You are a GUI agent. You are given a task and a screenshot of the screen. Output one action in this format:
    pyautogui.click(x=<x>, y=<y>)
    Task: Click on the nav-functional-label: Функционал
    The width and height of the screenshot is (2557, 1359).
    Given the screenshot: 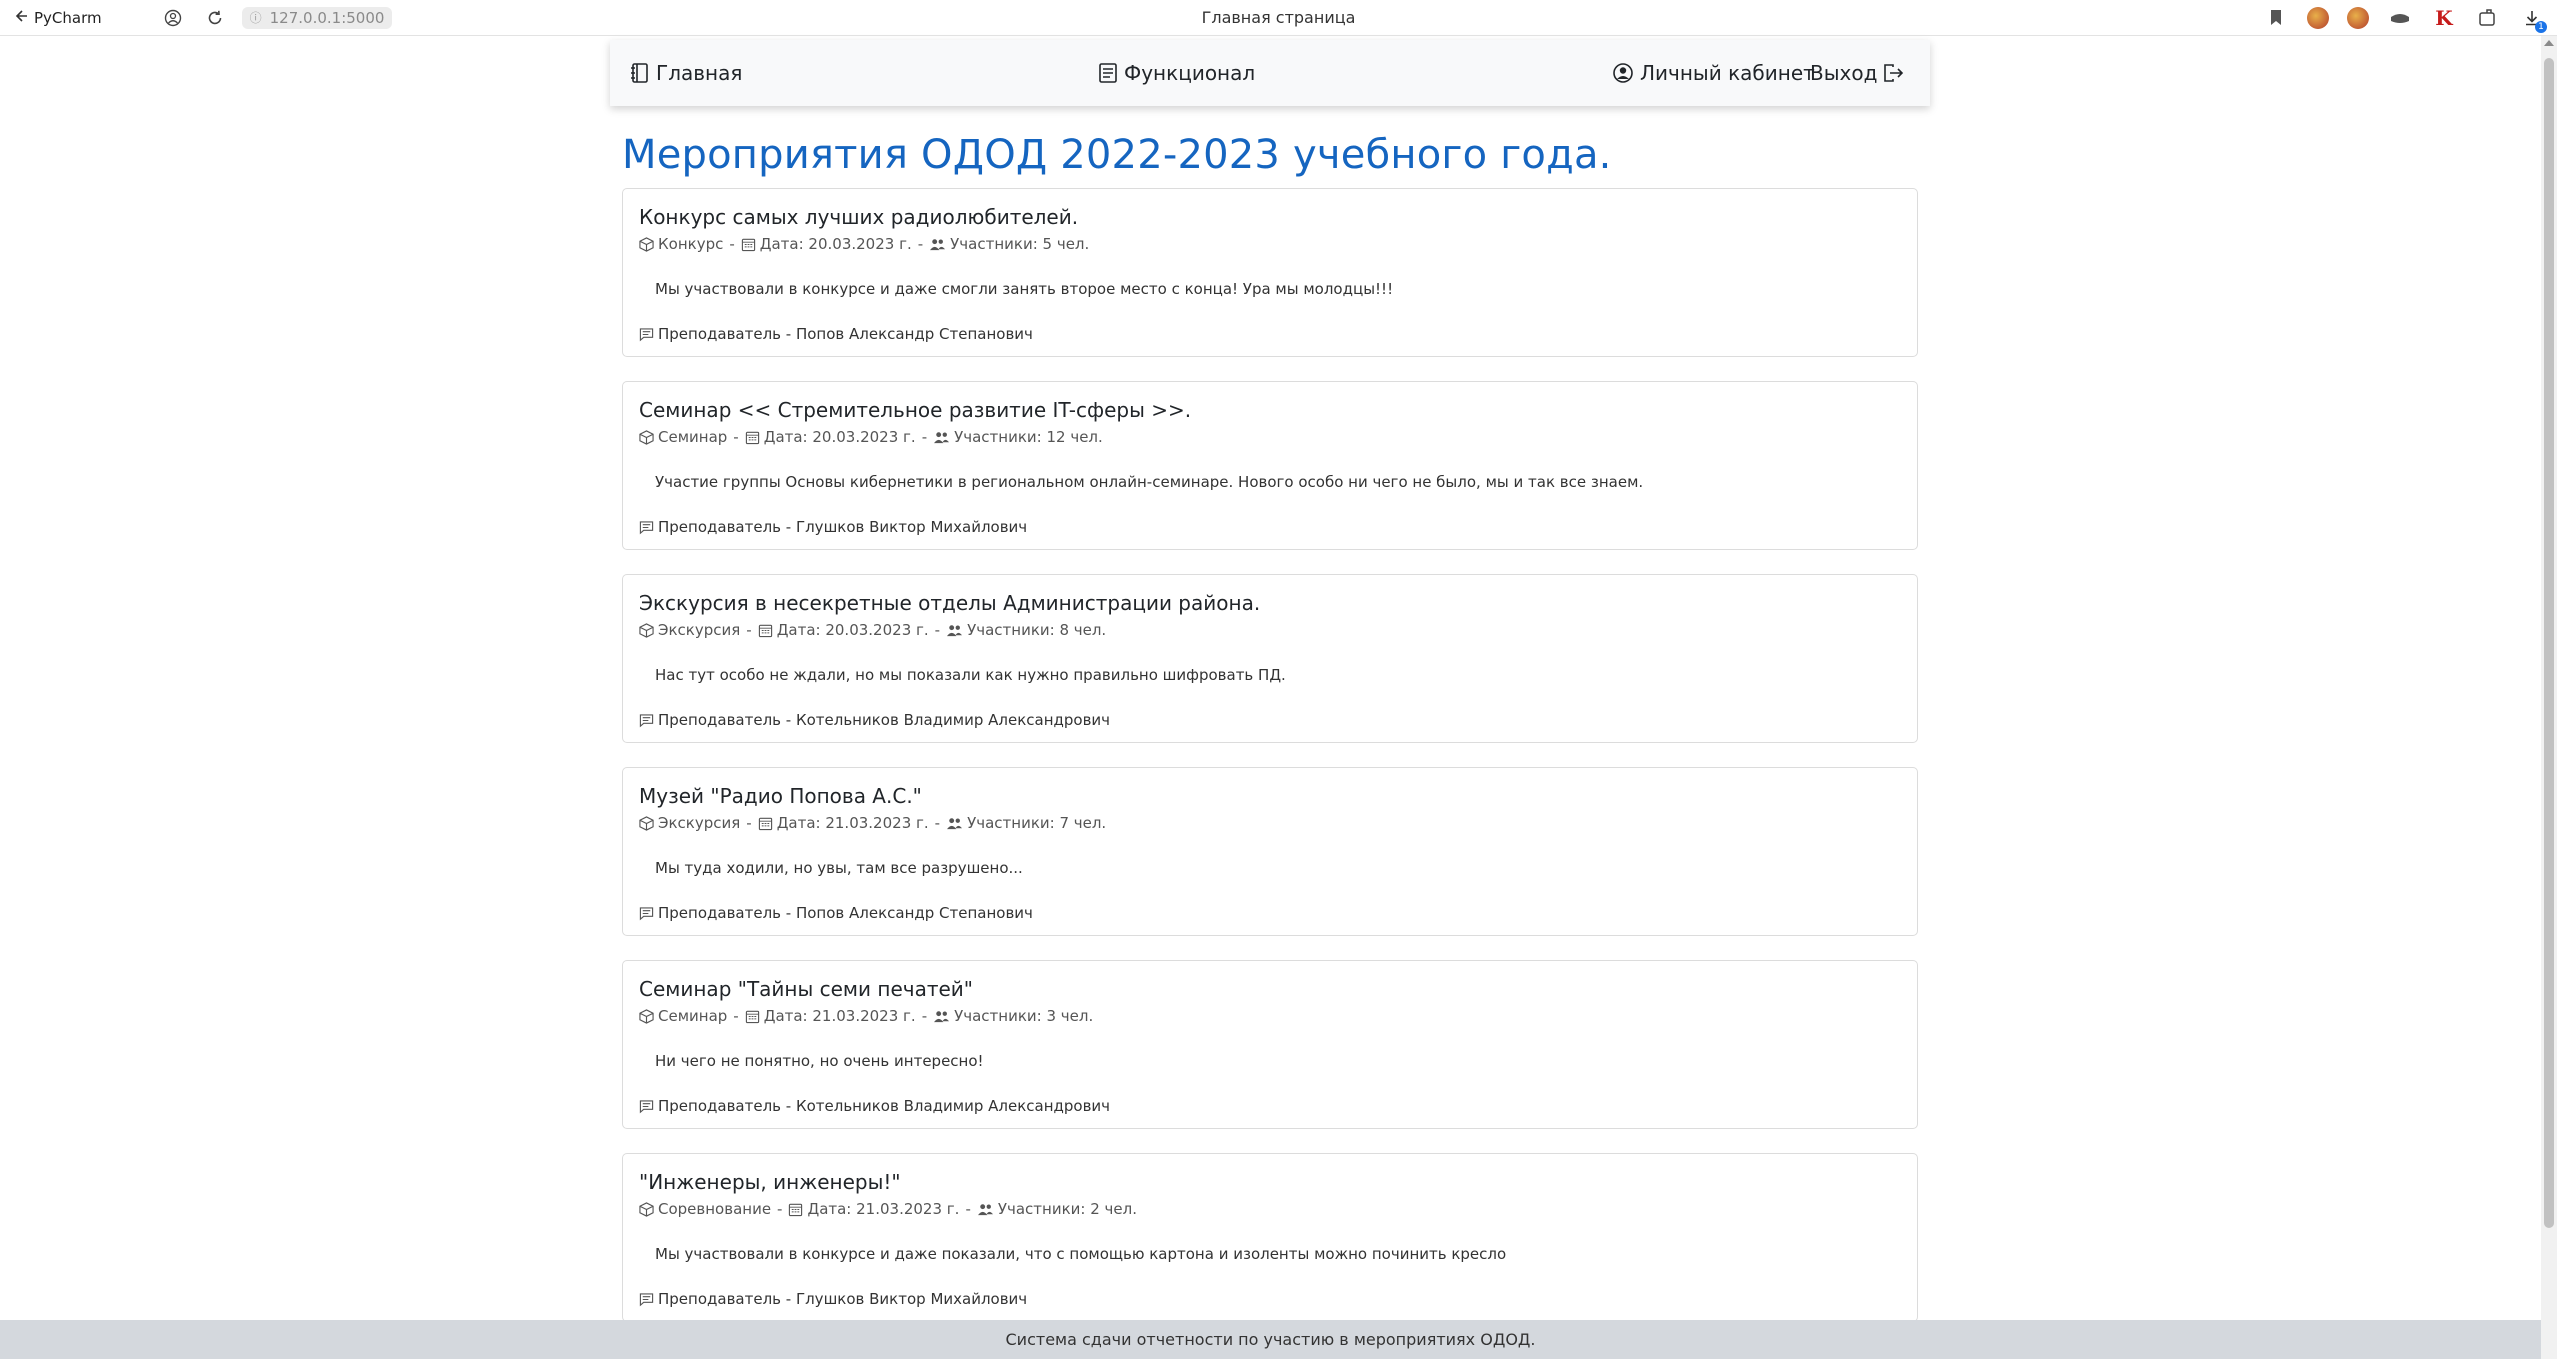 What is the action you would take?
    pyautogui.click(x=1190, y=73)
    